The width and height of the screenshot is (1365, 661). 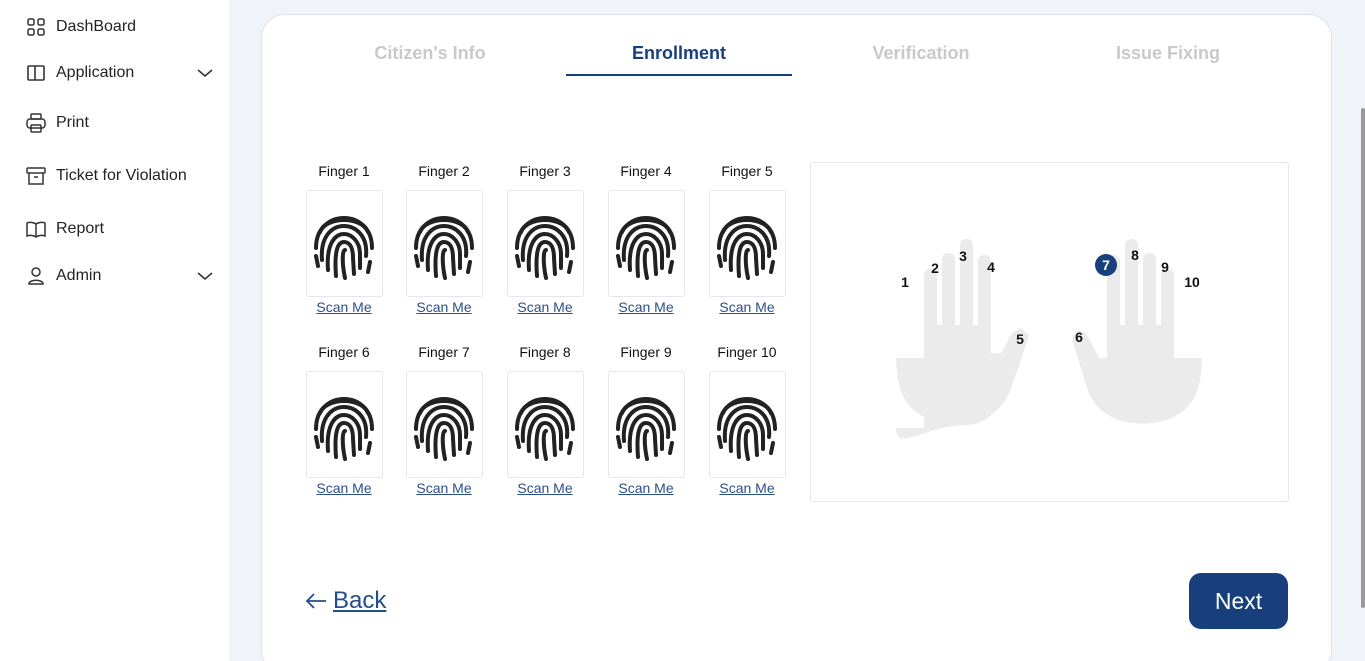 What do you see at coordinates (36, 27) in the screenshot?
I see `grid-icon` at bounding box center [36, 27].